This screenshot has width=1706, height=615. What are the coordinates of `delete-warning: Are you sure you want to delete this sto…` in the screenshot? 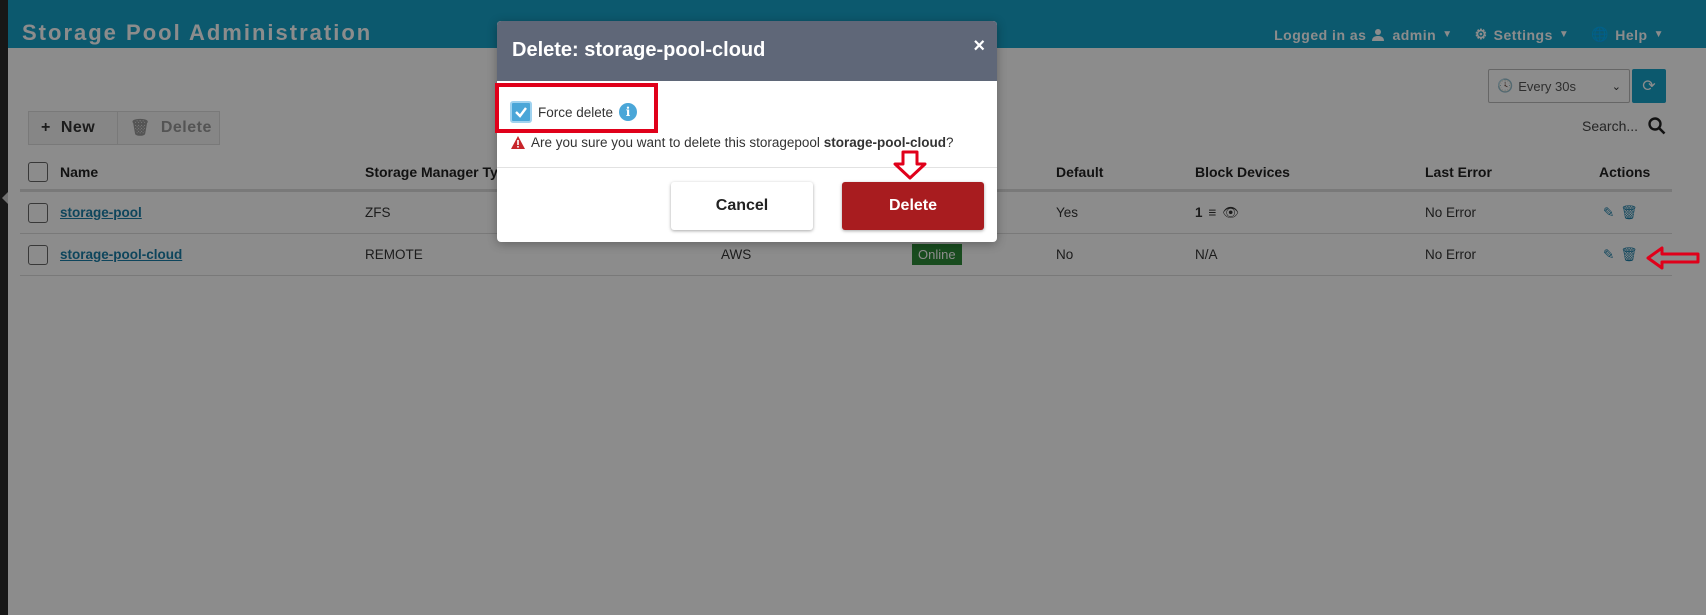 It's located at (732, 142).